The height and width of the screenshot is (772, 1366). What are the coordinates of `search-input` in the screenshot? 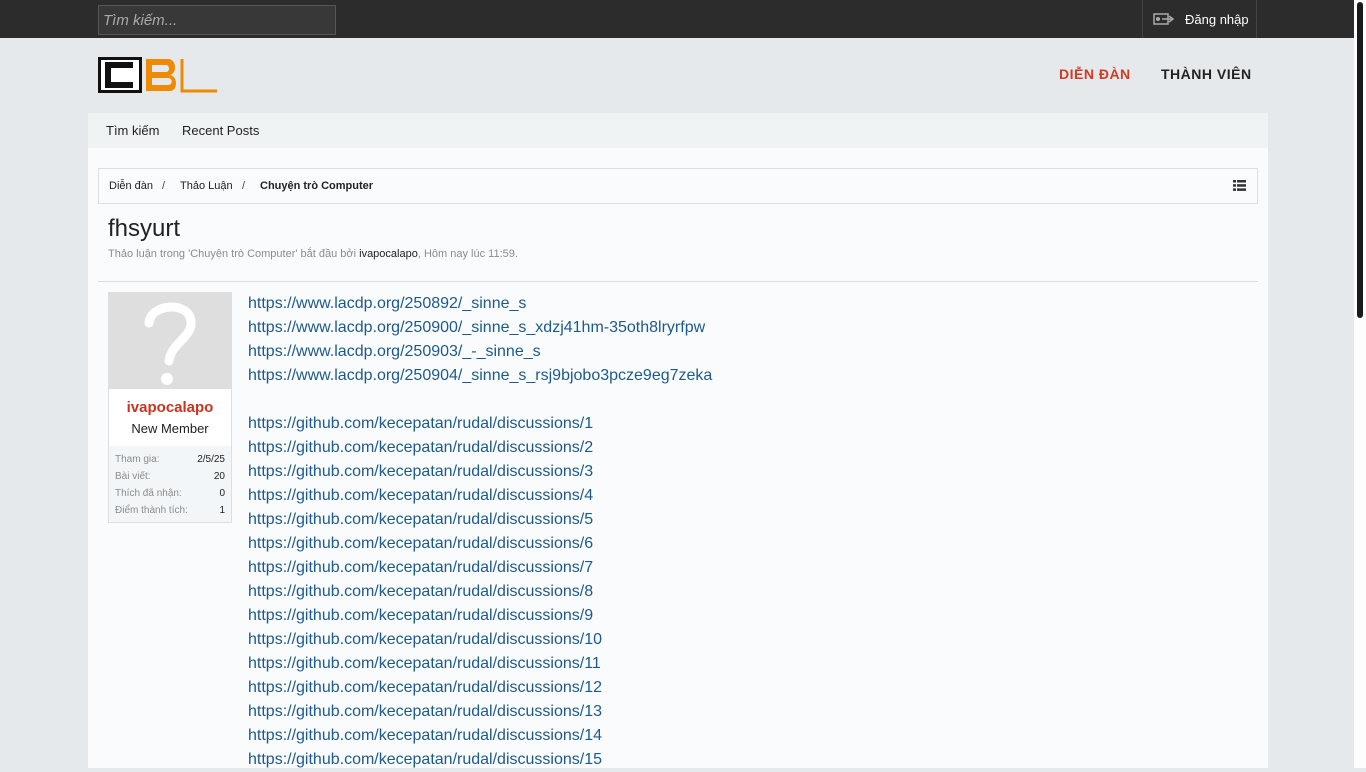 It's located at (217, 20).